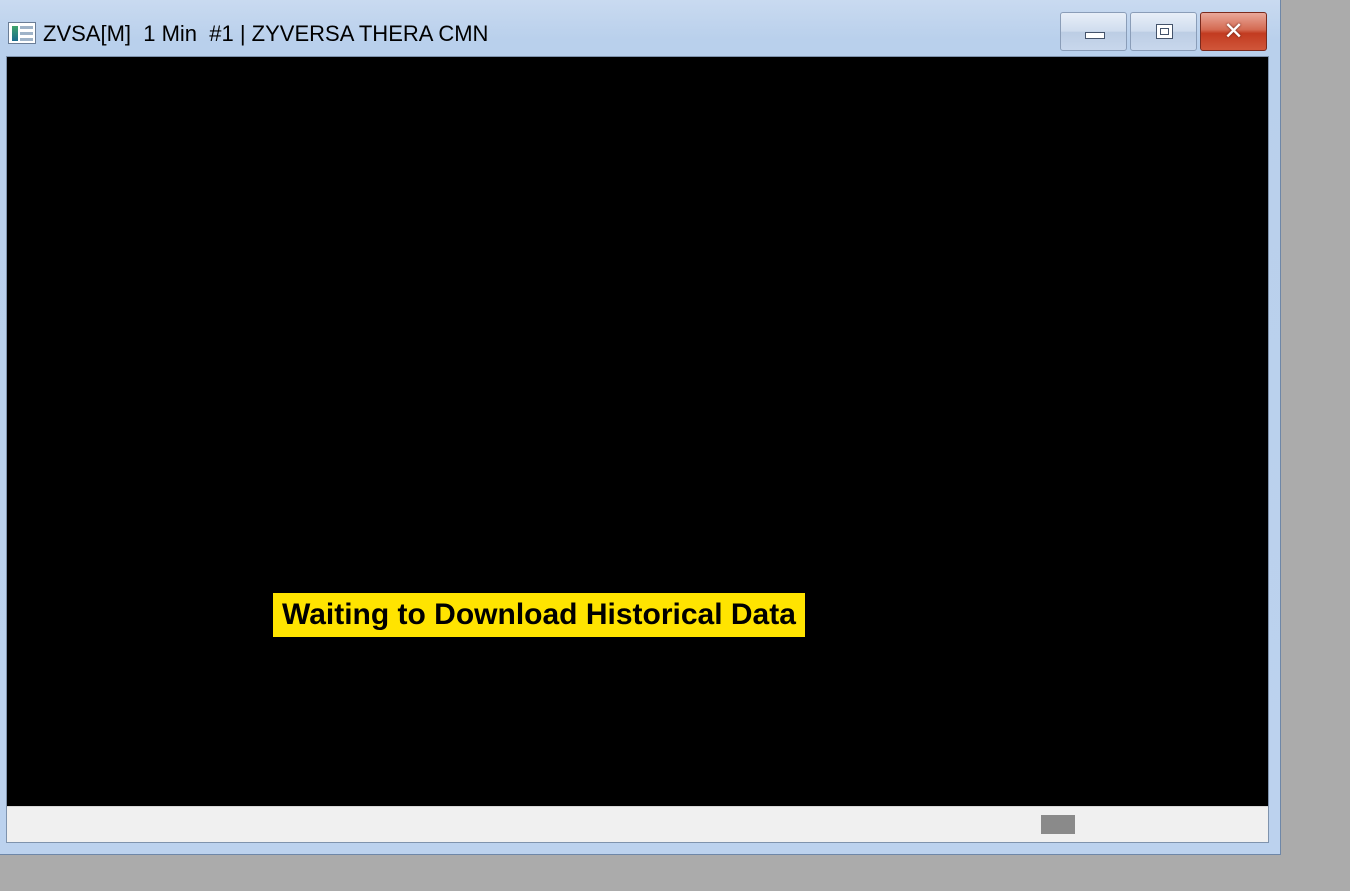  What do you see at coordinates (266, 33) in the screenshot?
I see `window-title: ZVSA[M] 1 Min #1 | ZYVERSA THERA CMN` at bounding box center [266, 33].